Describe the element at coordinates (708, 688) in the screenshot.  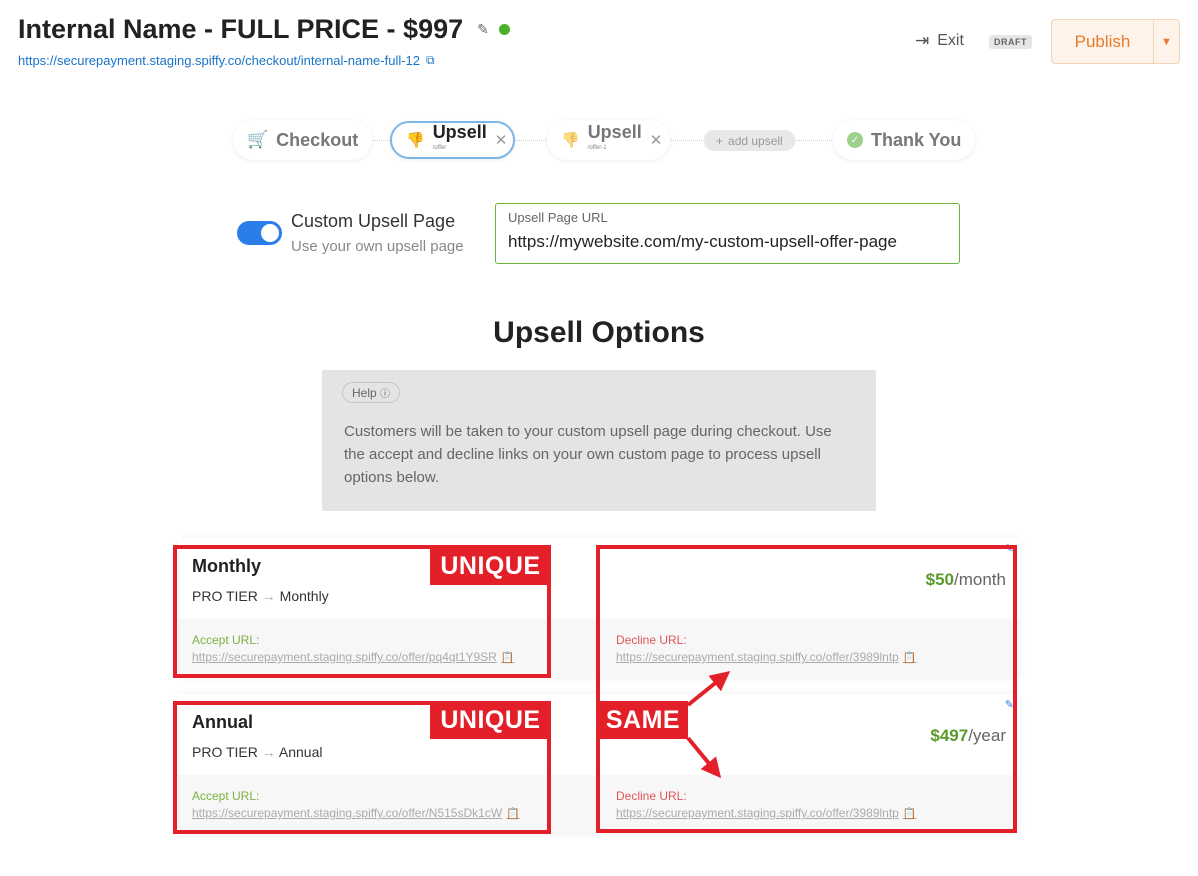
I see `arrow-up` at that location.